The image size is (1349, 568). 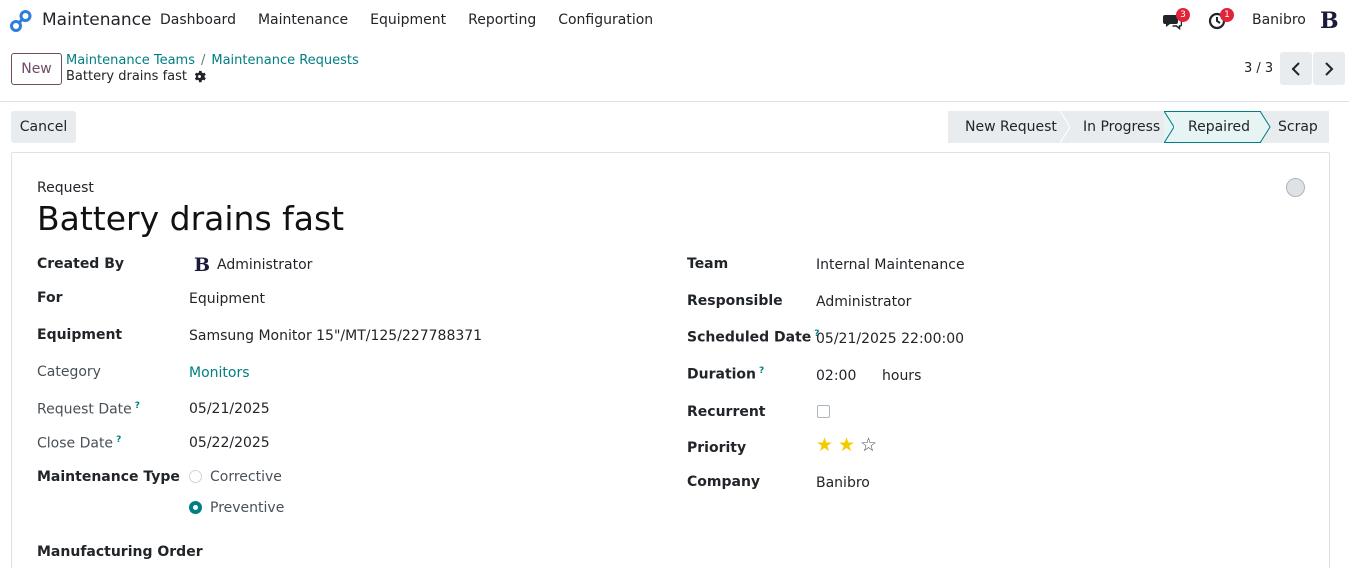 I want to click on radio-corrective-label: Corrective, so click(x=246, y=477).